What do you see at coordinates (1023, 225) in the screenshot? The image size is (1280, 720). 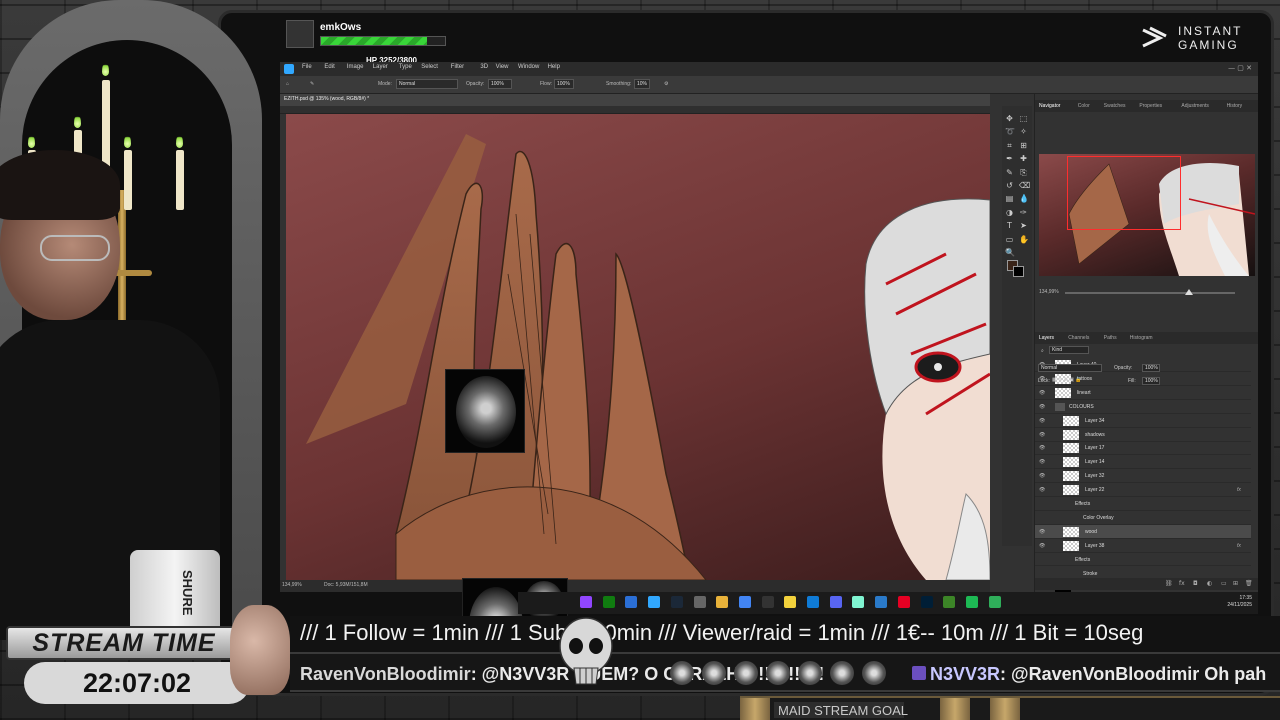 I see `path-select-tool-icon: ➤` at bounding box center [1023, 225].